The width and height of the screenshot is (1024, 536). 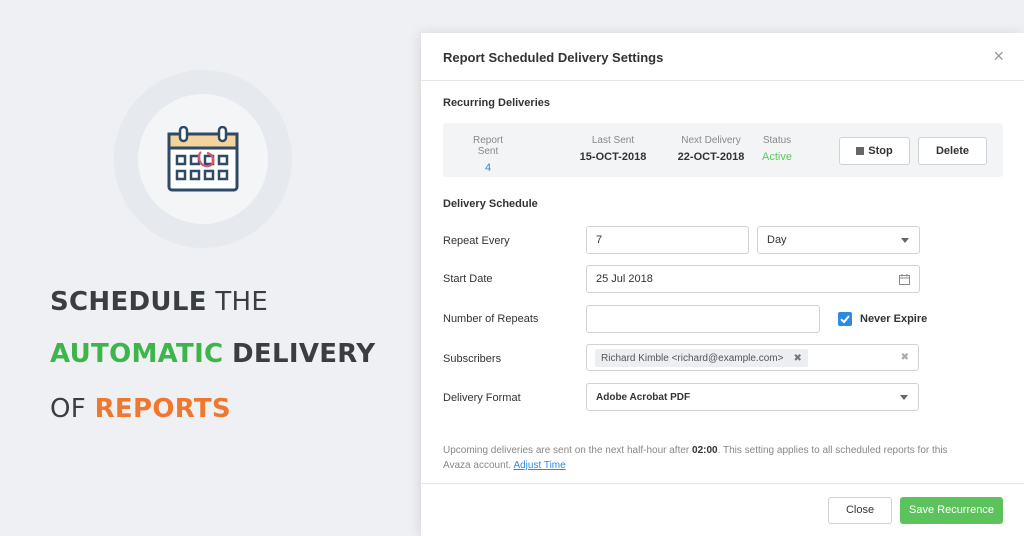 I want to click on hero-word-delivery: DELIVERY, so click(x=304, y=354).